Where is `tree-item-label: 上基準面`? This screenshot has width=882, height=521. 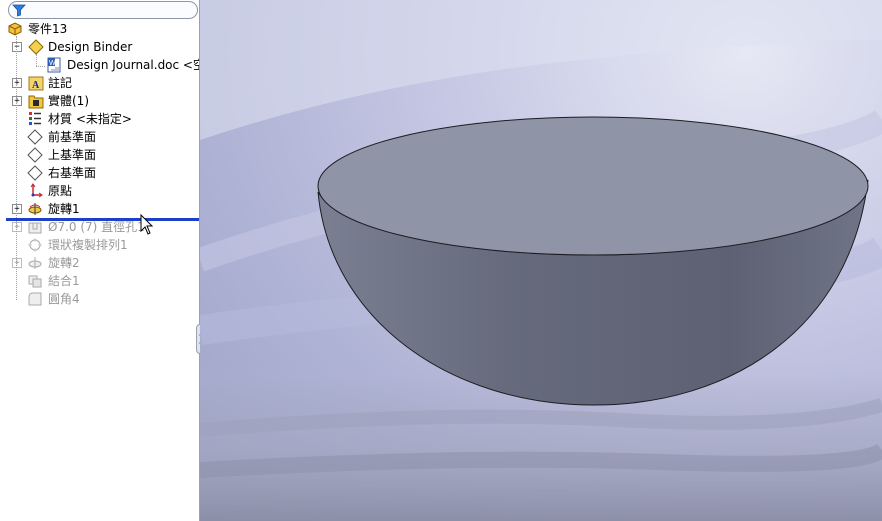
tree-item-label: 上基準面 is located at coordinates (72, 155).